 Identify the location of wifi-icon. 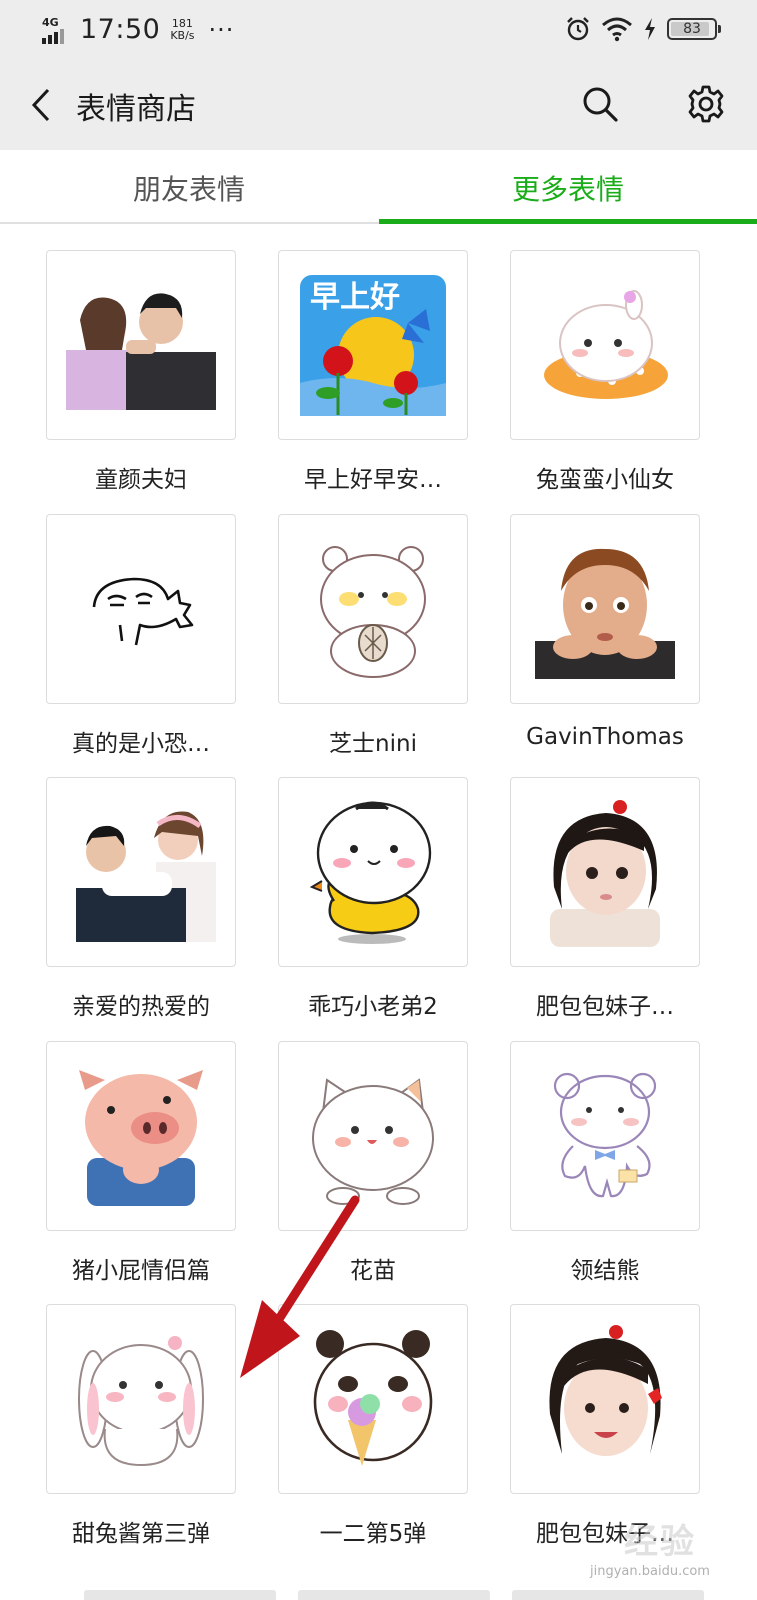
(617, 29).